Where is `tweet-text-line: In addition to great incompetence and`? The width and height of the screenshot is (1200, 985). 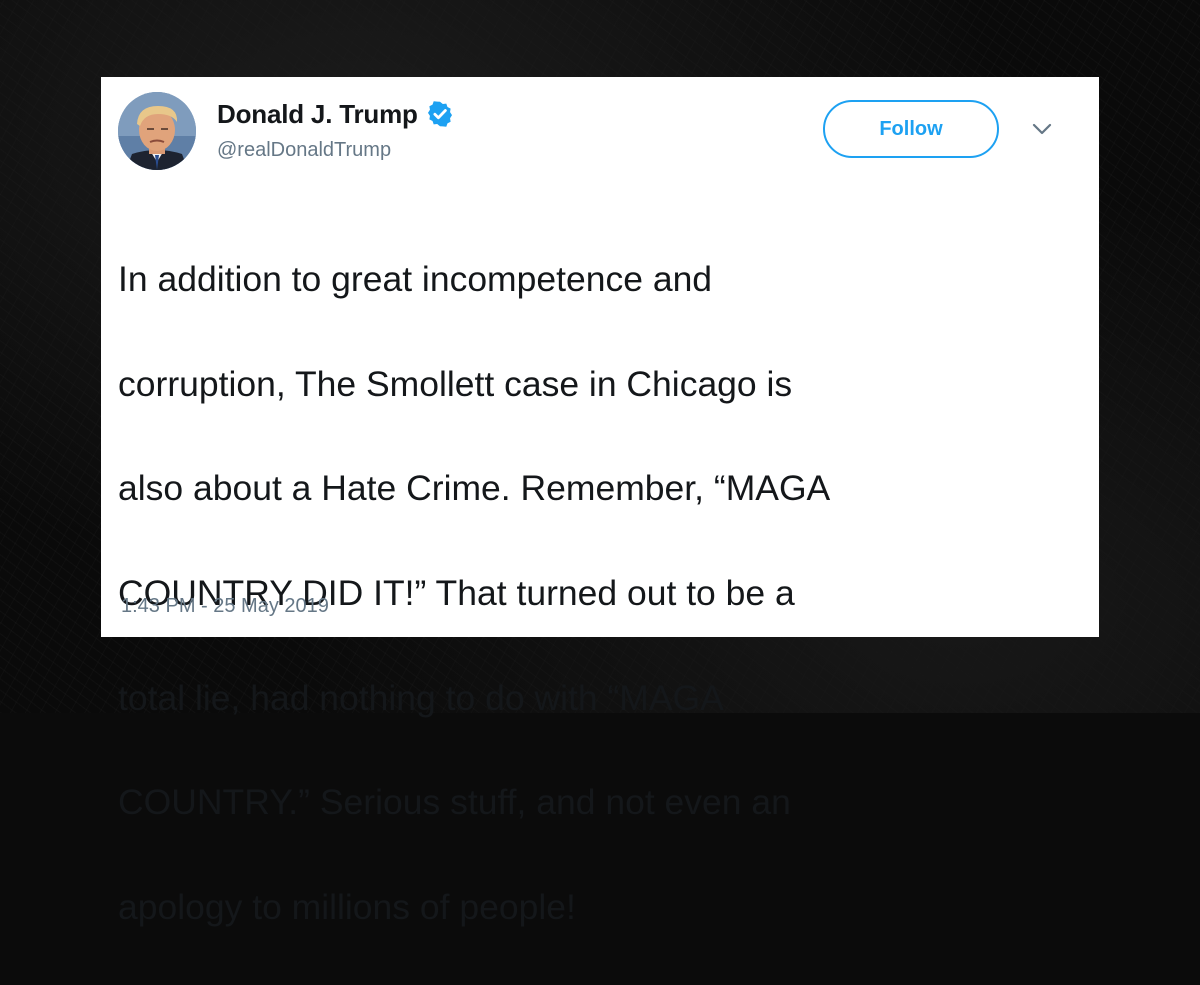 tweet-text-line: In addition to great incompetence and is located at coordinates (415, 279).